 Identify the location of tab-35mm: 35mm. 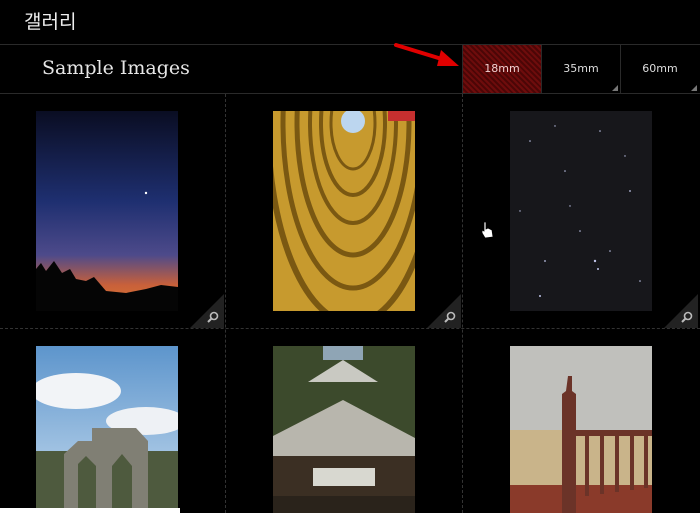
(580, 69).